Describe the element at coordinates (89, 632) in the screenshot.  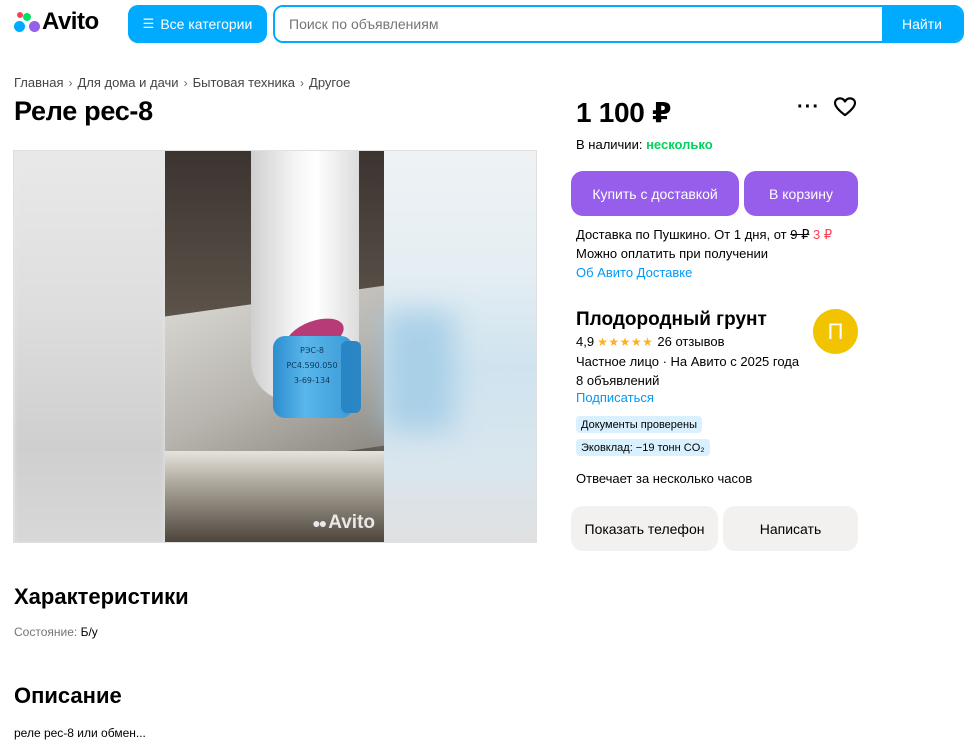
I see `condition-value: Б/у` at that location.